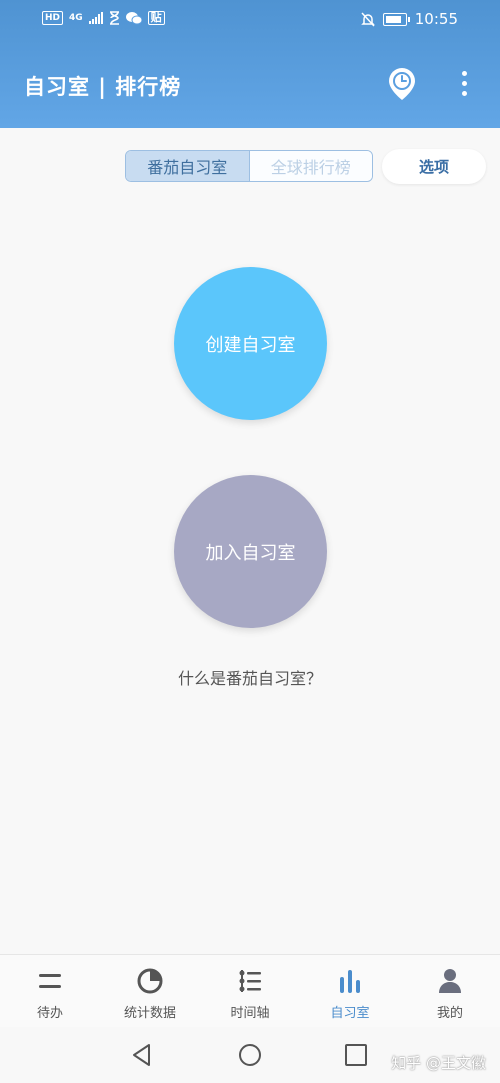  What do you see at coordinates (434, 166) in the screenshot?
I see `options-button: 选项` at bounding box center [434, 166].